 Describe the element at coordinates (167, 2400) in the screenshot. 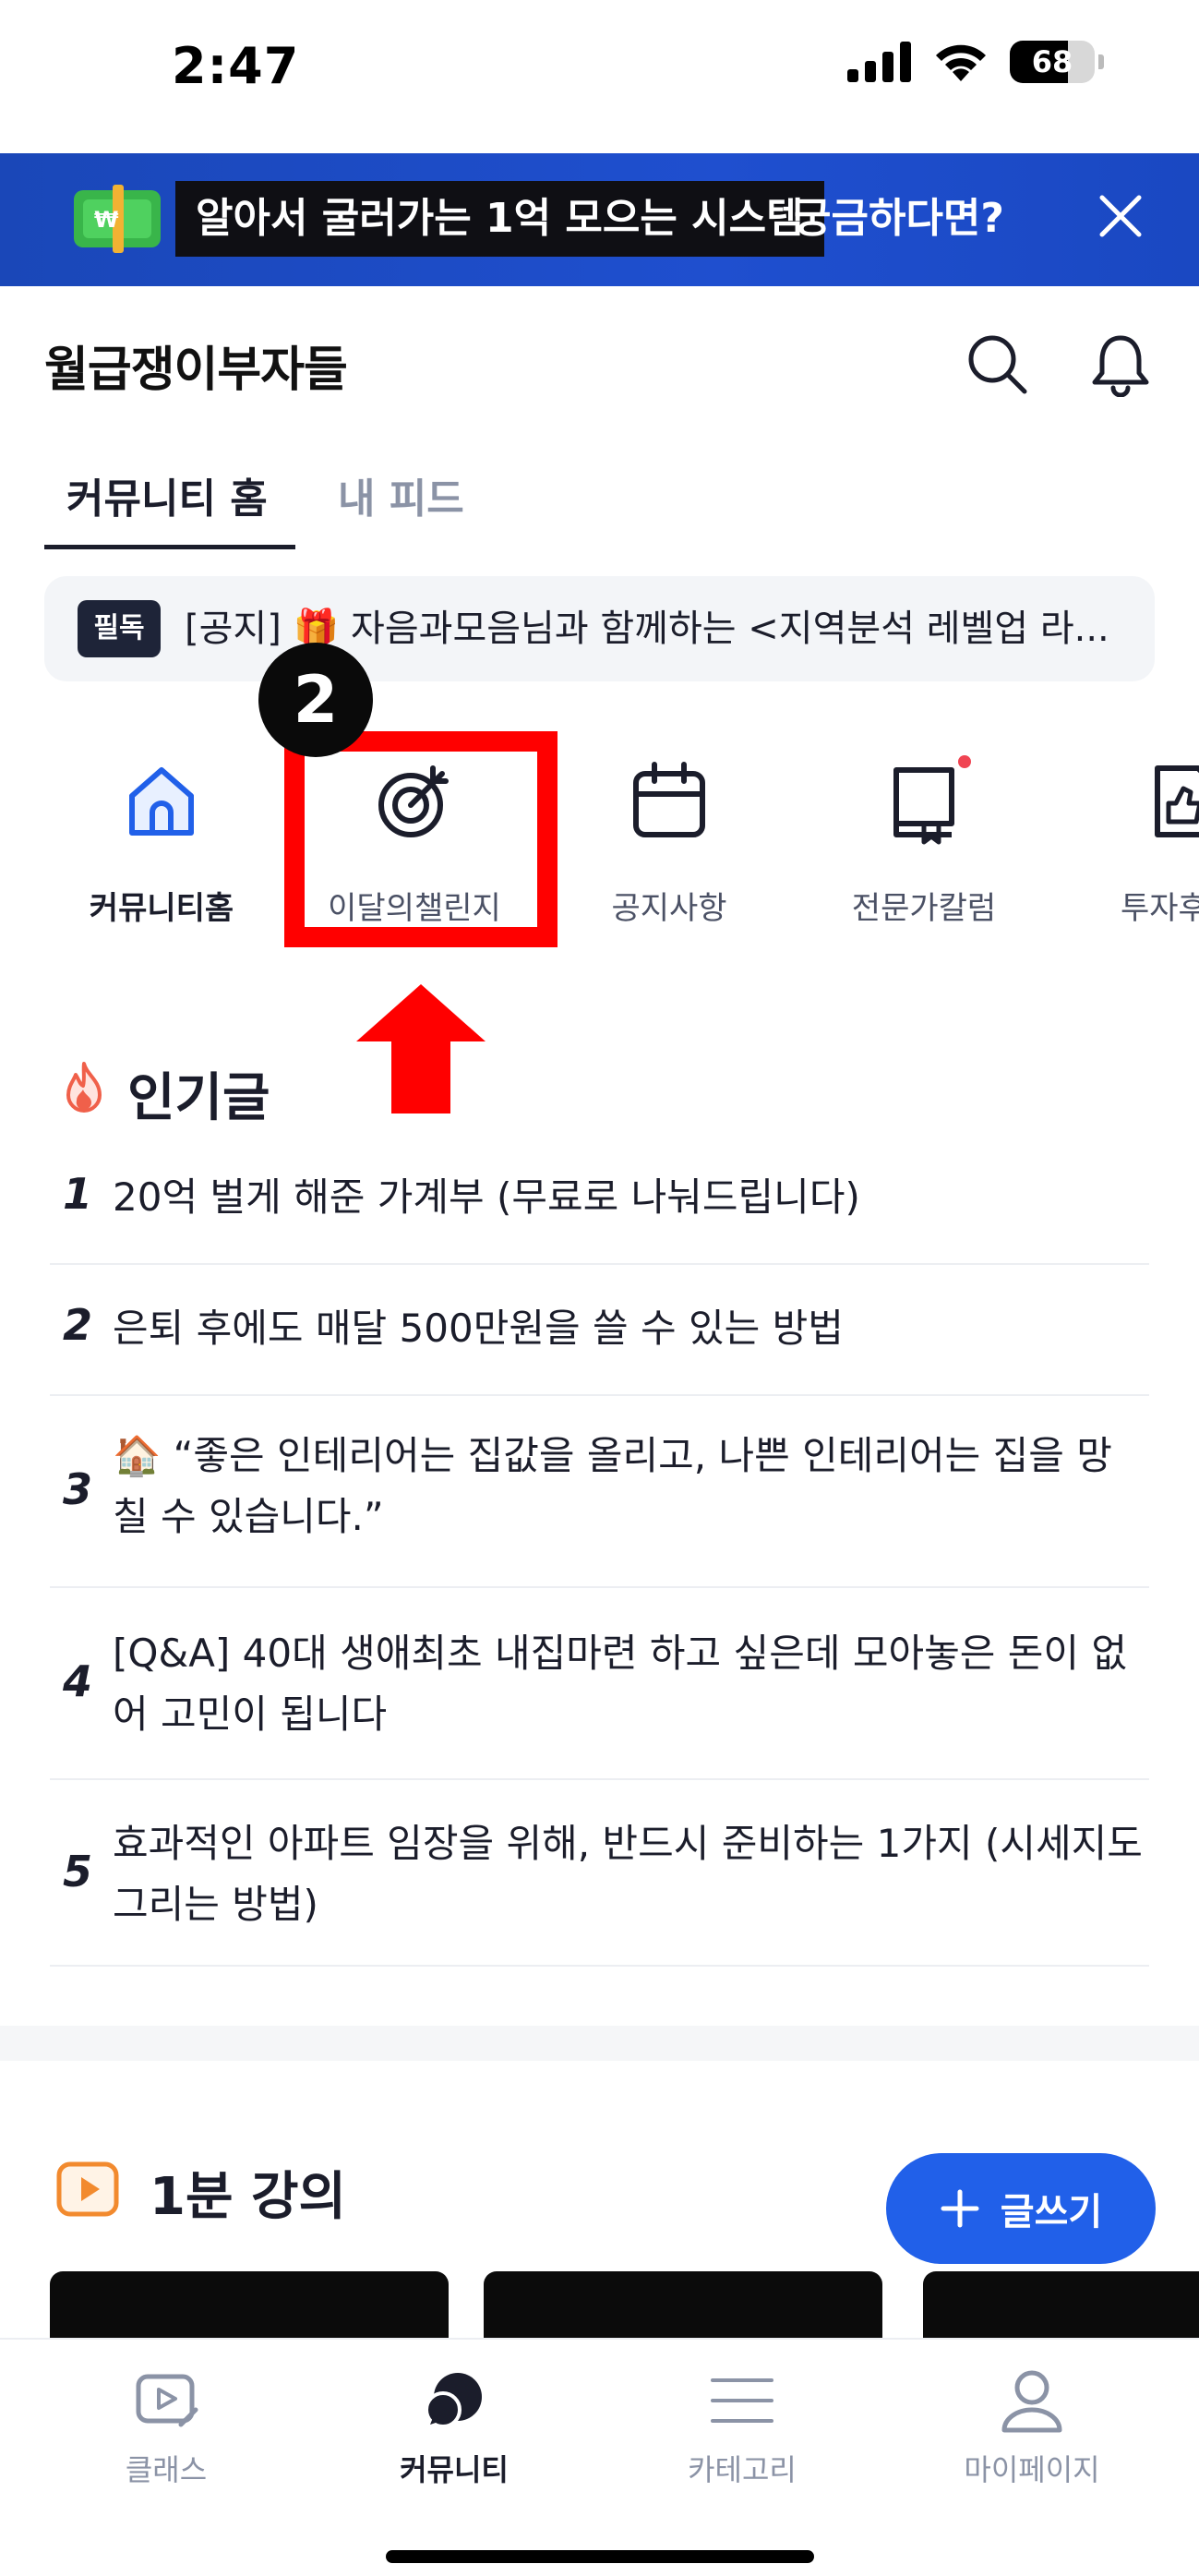

I see `video-icon` at that location.